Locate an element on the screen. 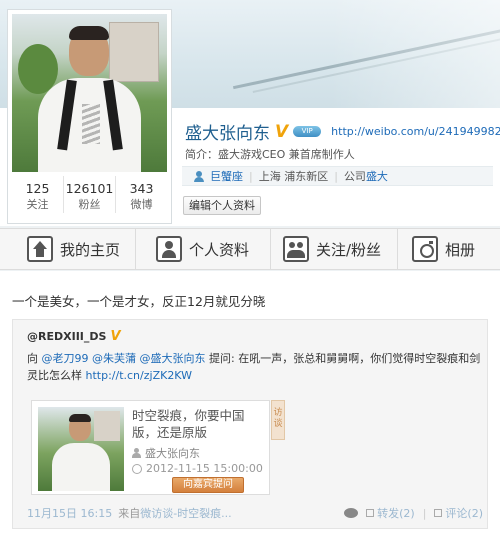 The width and height of the screenshot is (500, 537). card-time: 2012-11-15 15:00:00 is located at coordinates (197, 468).